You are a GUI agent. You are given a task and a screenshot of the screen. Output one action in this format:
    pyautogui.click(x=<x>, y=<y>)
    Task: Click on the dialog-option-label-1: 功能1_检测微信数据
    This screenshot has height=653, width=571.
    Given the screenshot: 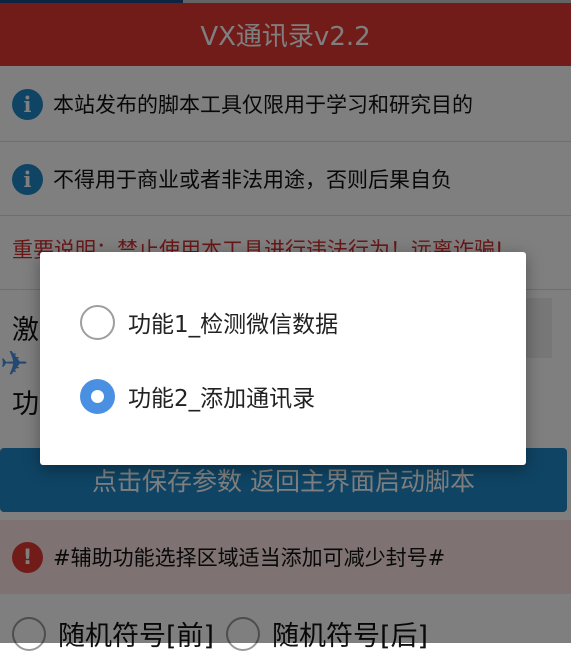 What is the action you would take?
    pyautogui.click(x=233, y=325)
    